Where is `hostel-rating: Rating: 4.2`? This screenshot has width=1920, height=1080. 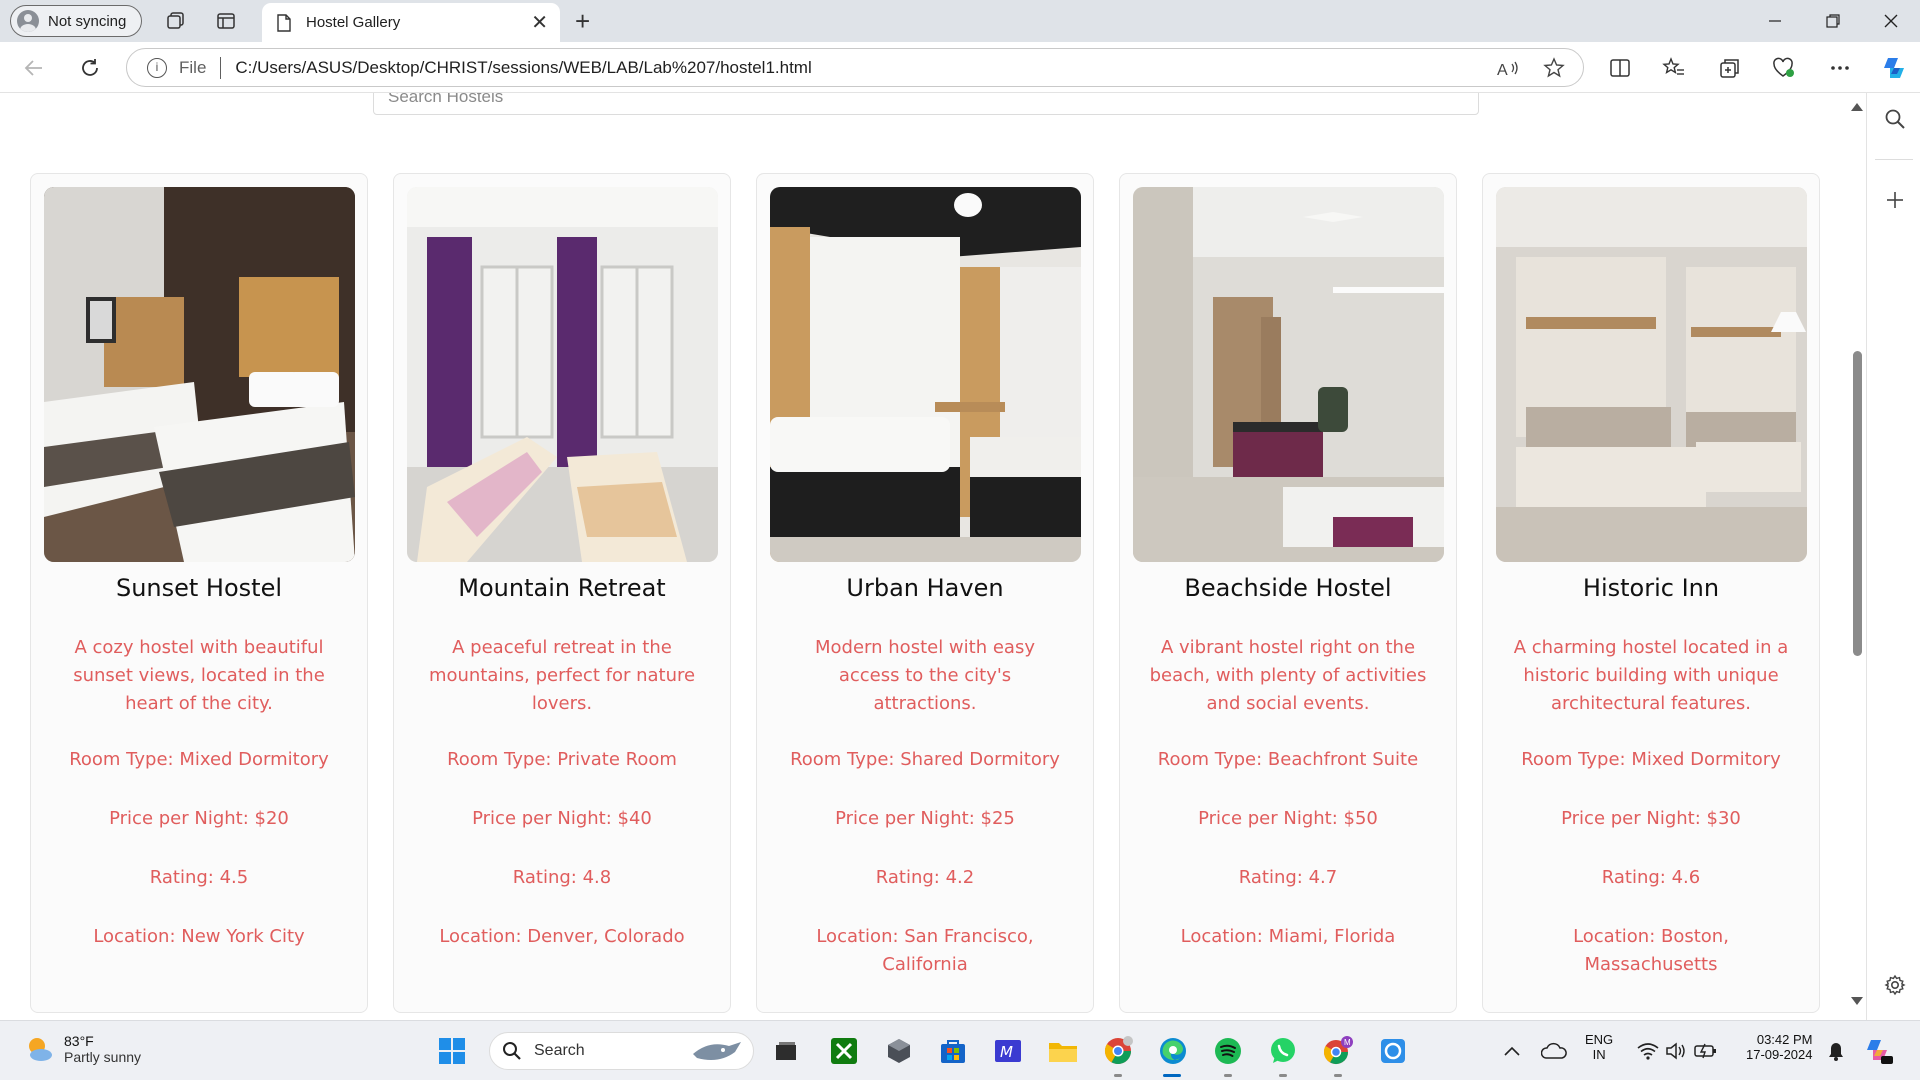 hostel-rating: Rating: 4.2 is located at coordinates (925, 877).